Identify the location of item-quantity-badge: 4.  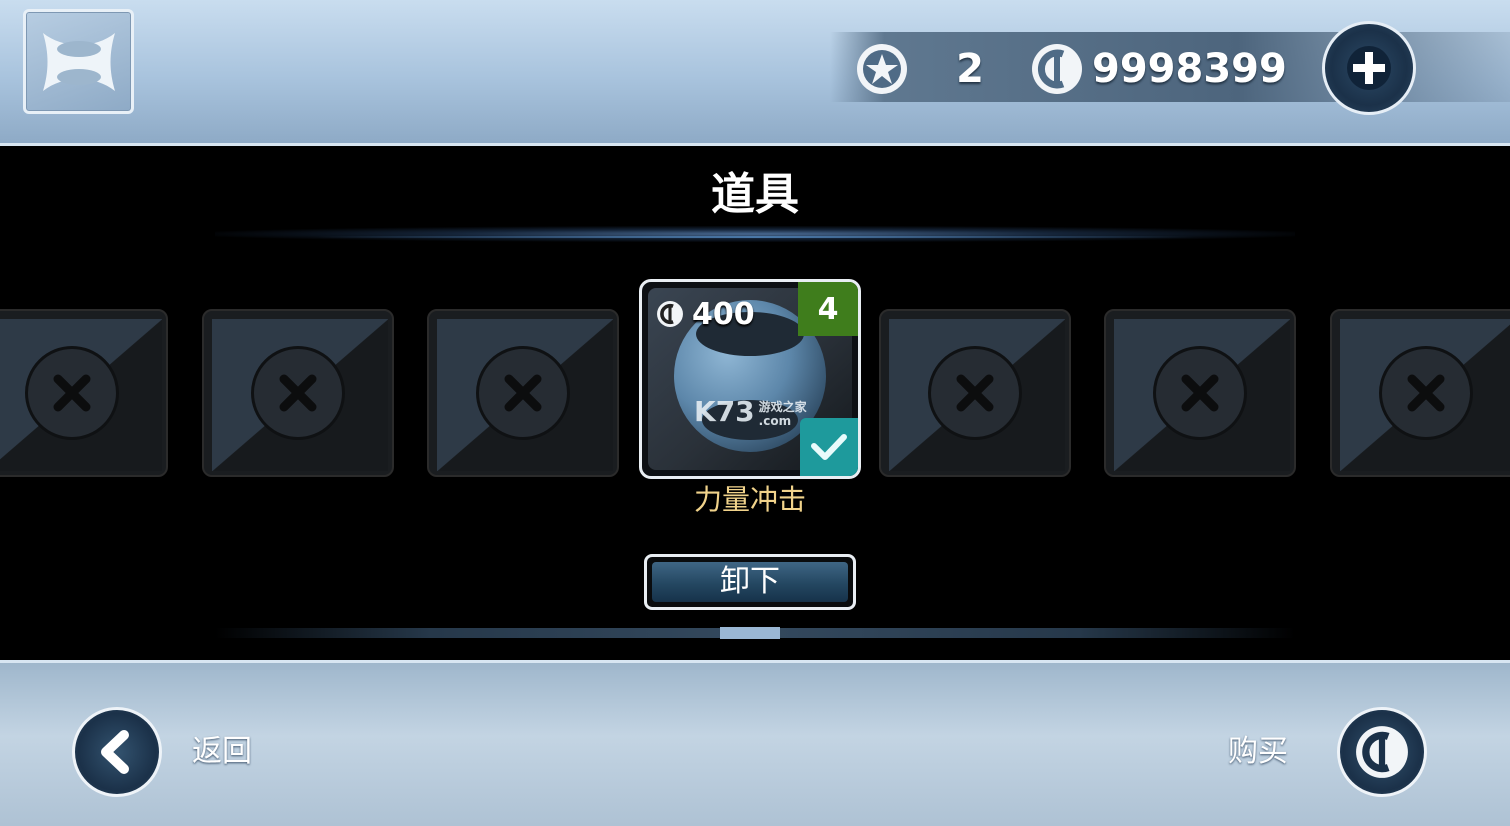
(828, 309).